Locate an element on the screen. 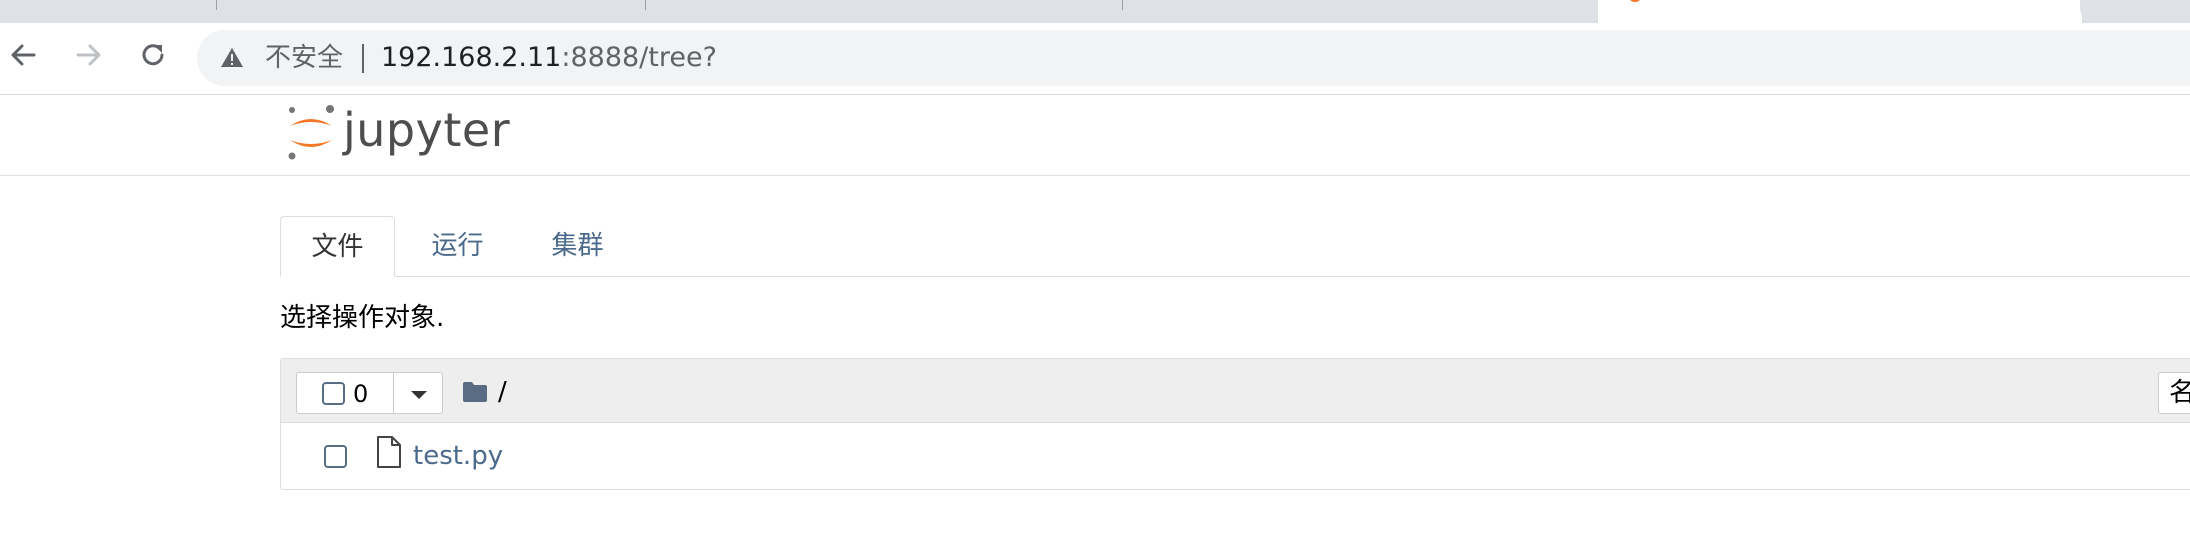 This screenshot has height=548, width=2190. caret-down-icon is located at coordinates (419, 395).